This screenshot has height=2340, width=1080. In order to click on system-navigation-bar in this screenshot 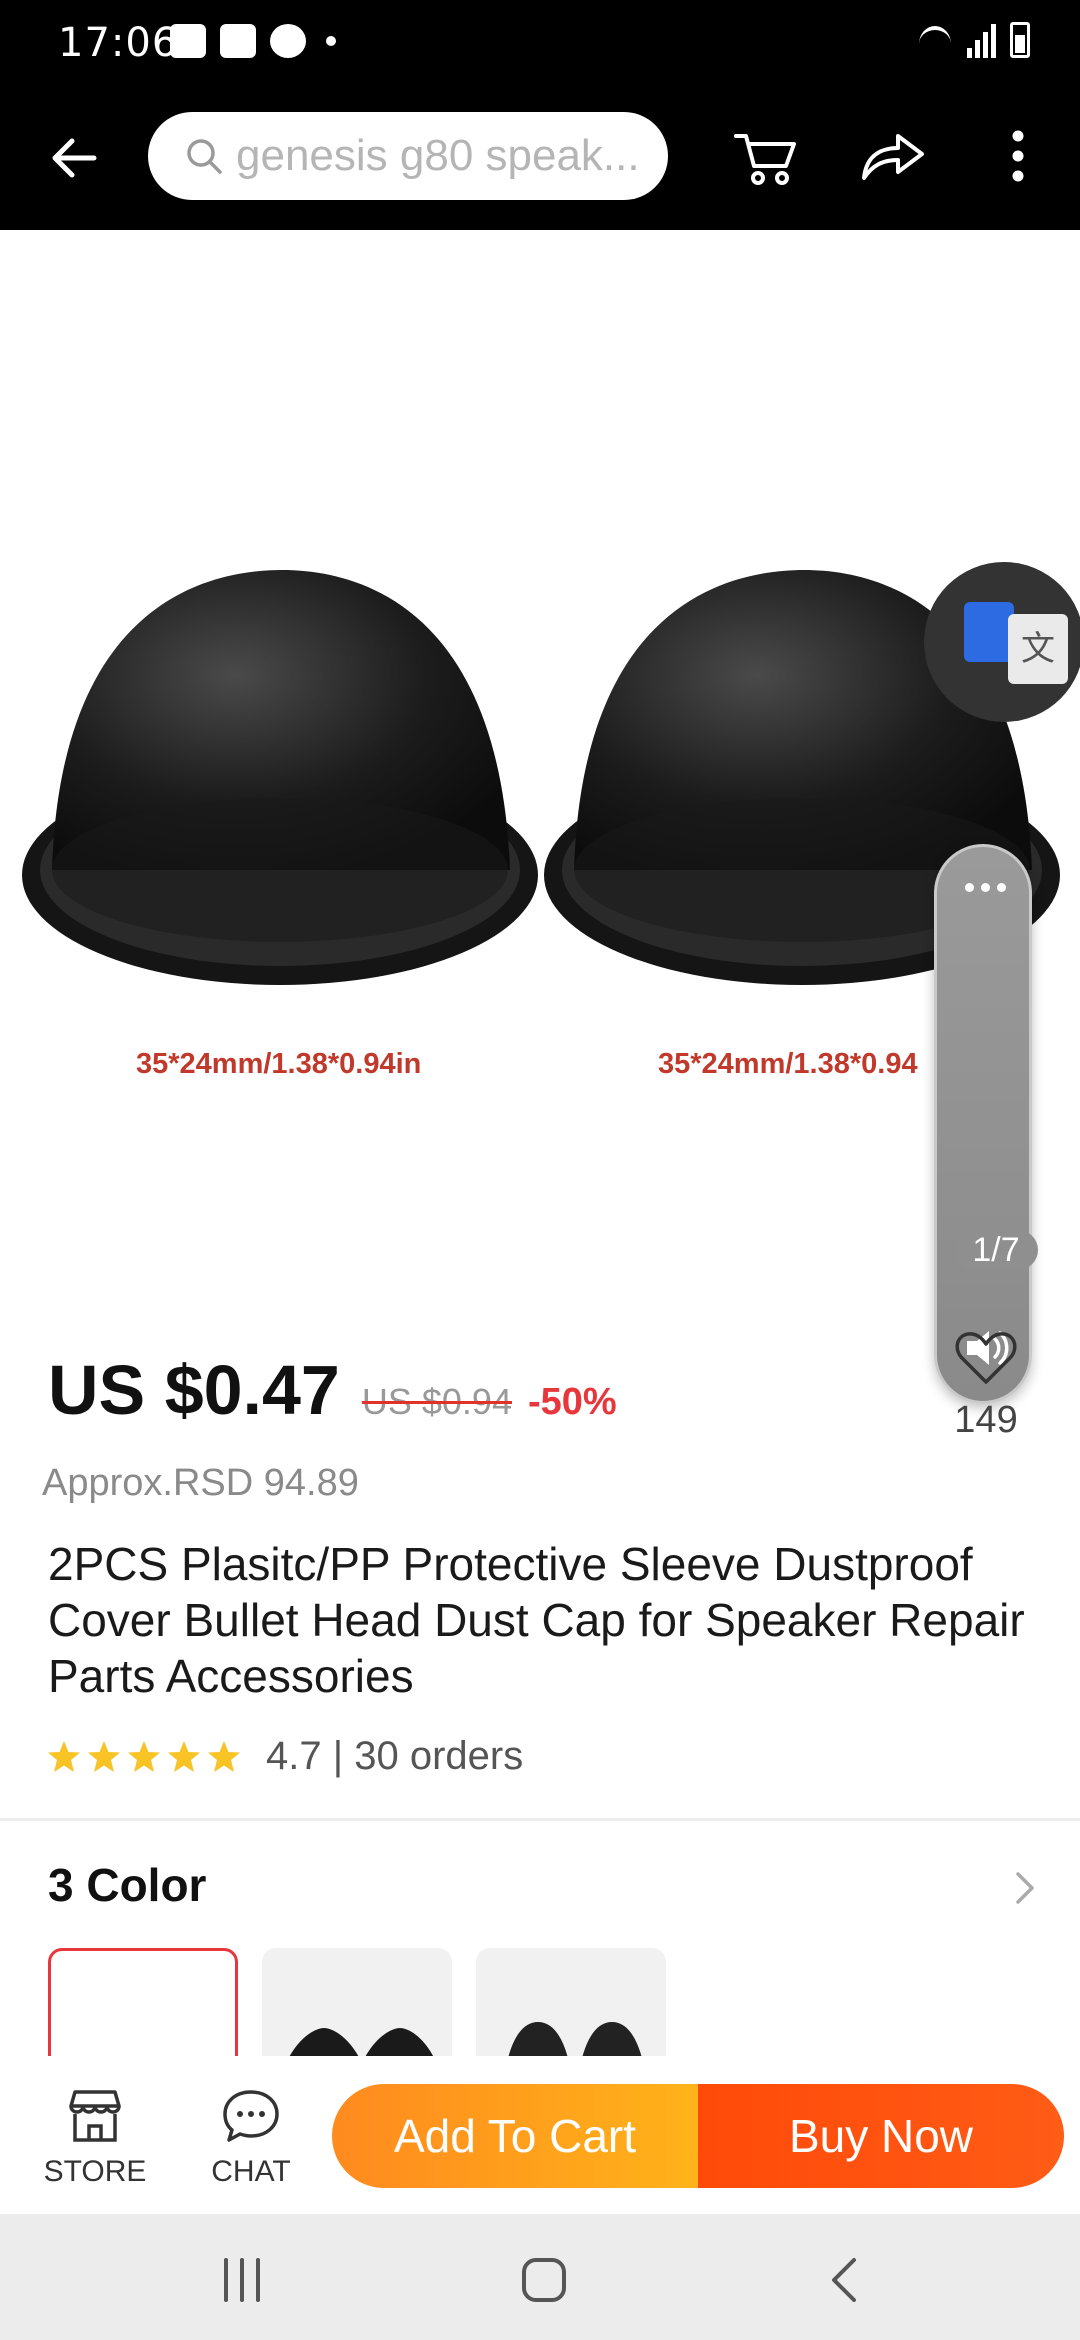, I will do `click(540, 2277)`.